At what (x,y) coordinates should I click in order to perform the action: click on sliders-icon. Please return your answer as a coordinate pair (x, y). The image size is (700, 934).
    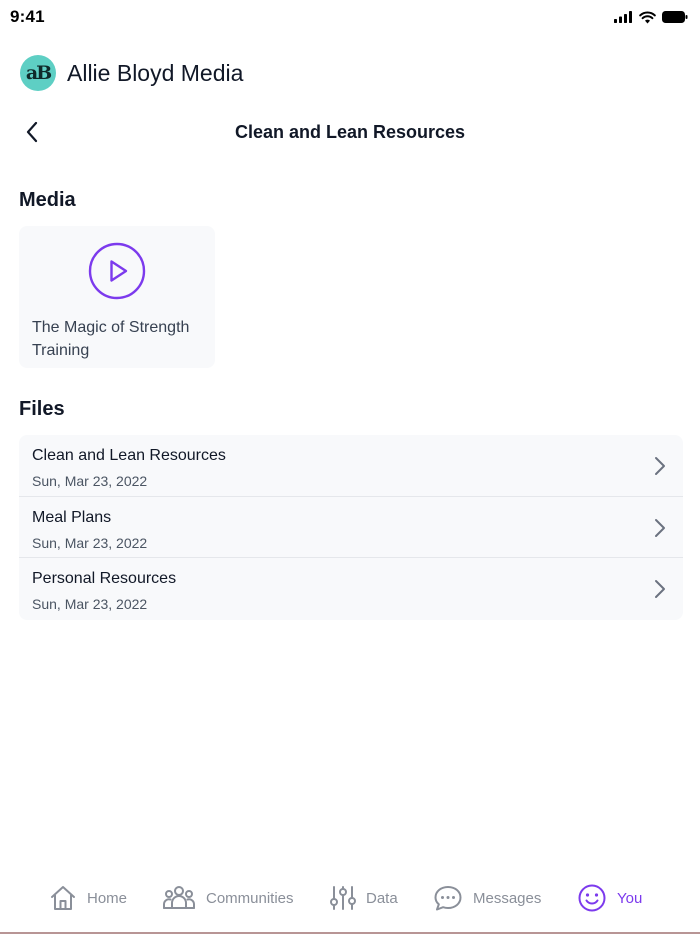
    Looking at the image, I should click on (343, 898).